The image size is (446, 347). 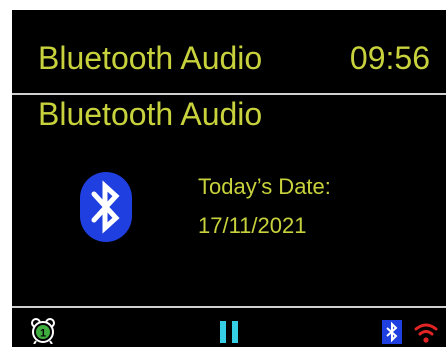 I want to click on date-value: 17/11/2021, so click(x=252, y=225).